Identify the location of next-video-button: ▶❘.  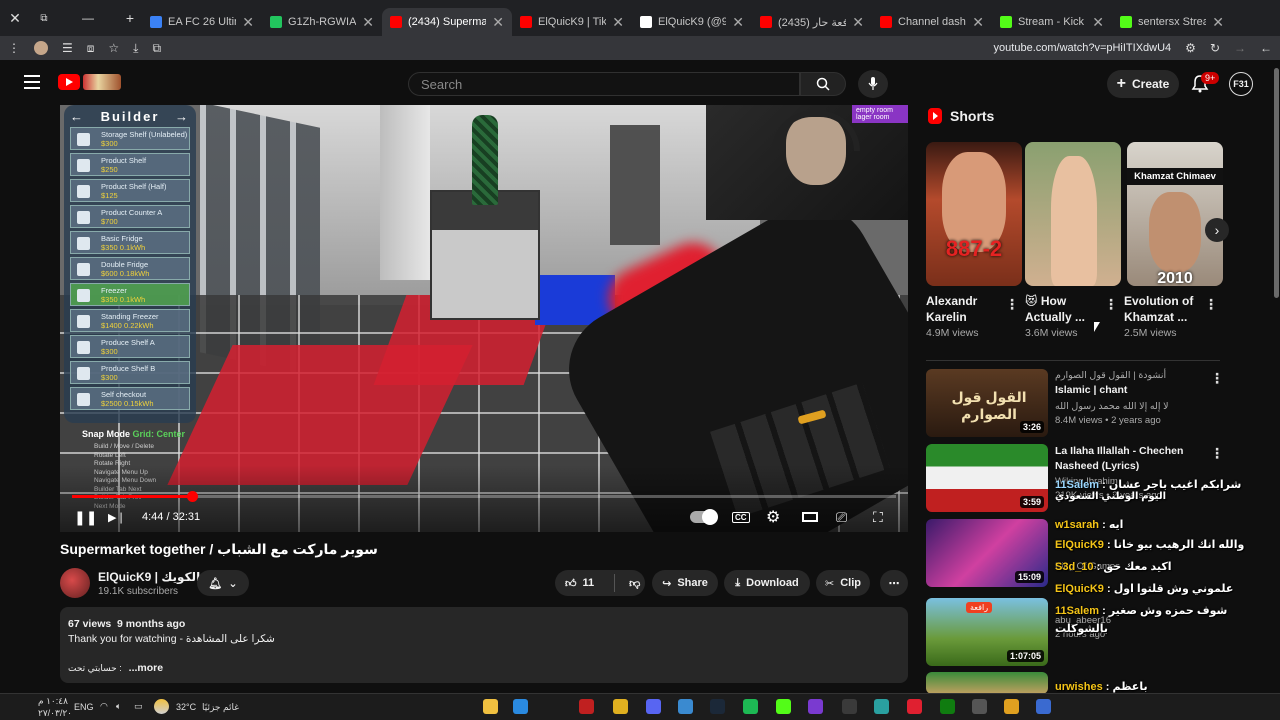
(117, 517).